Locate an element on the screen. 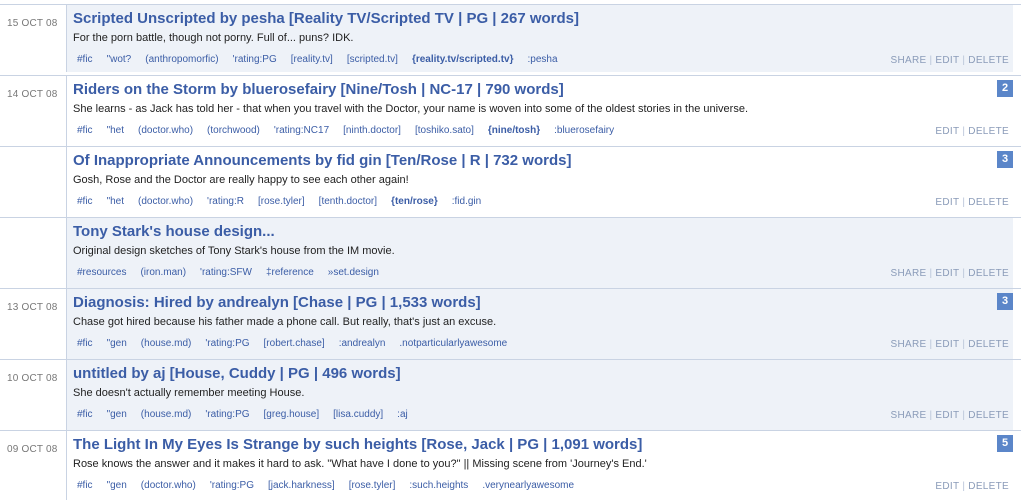  tag-link: "wot? is located at coordinates (119, 59).